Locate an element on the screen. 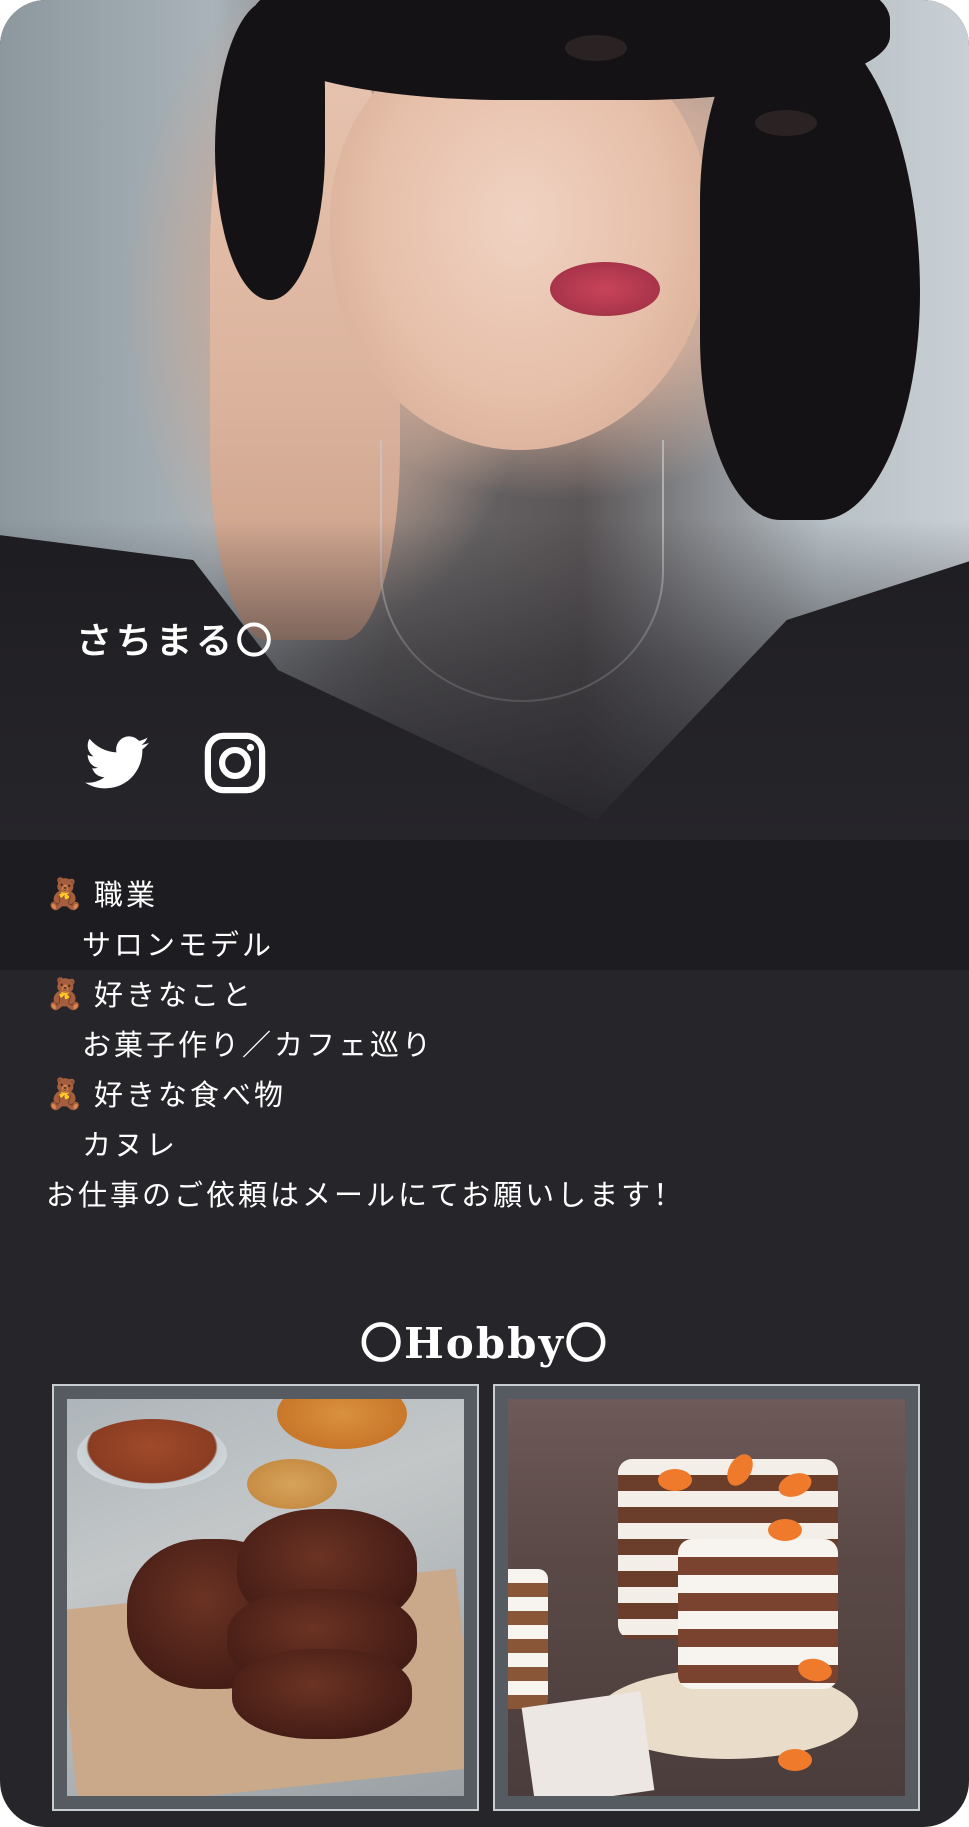 The image size is (969, 1827). twitter-icon is located at coordinates (117, 763).